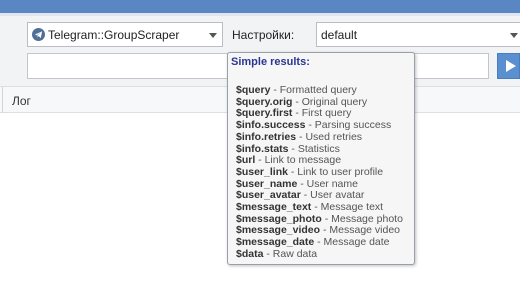 The width and height of the screenshot is (520, 293). Describe the element at coordinates (319, 254) in the screenshot. I see `tooltip-variable-item: $data - Raw data` at that location.